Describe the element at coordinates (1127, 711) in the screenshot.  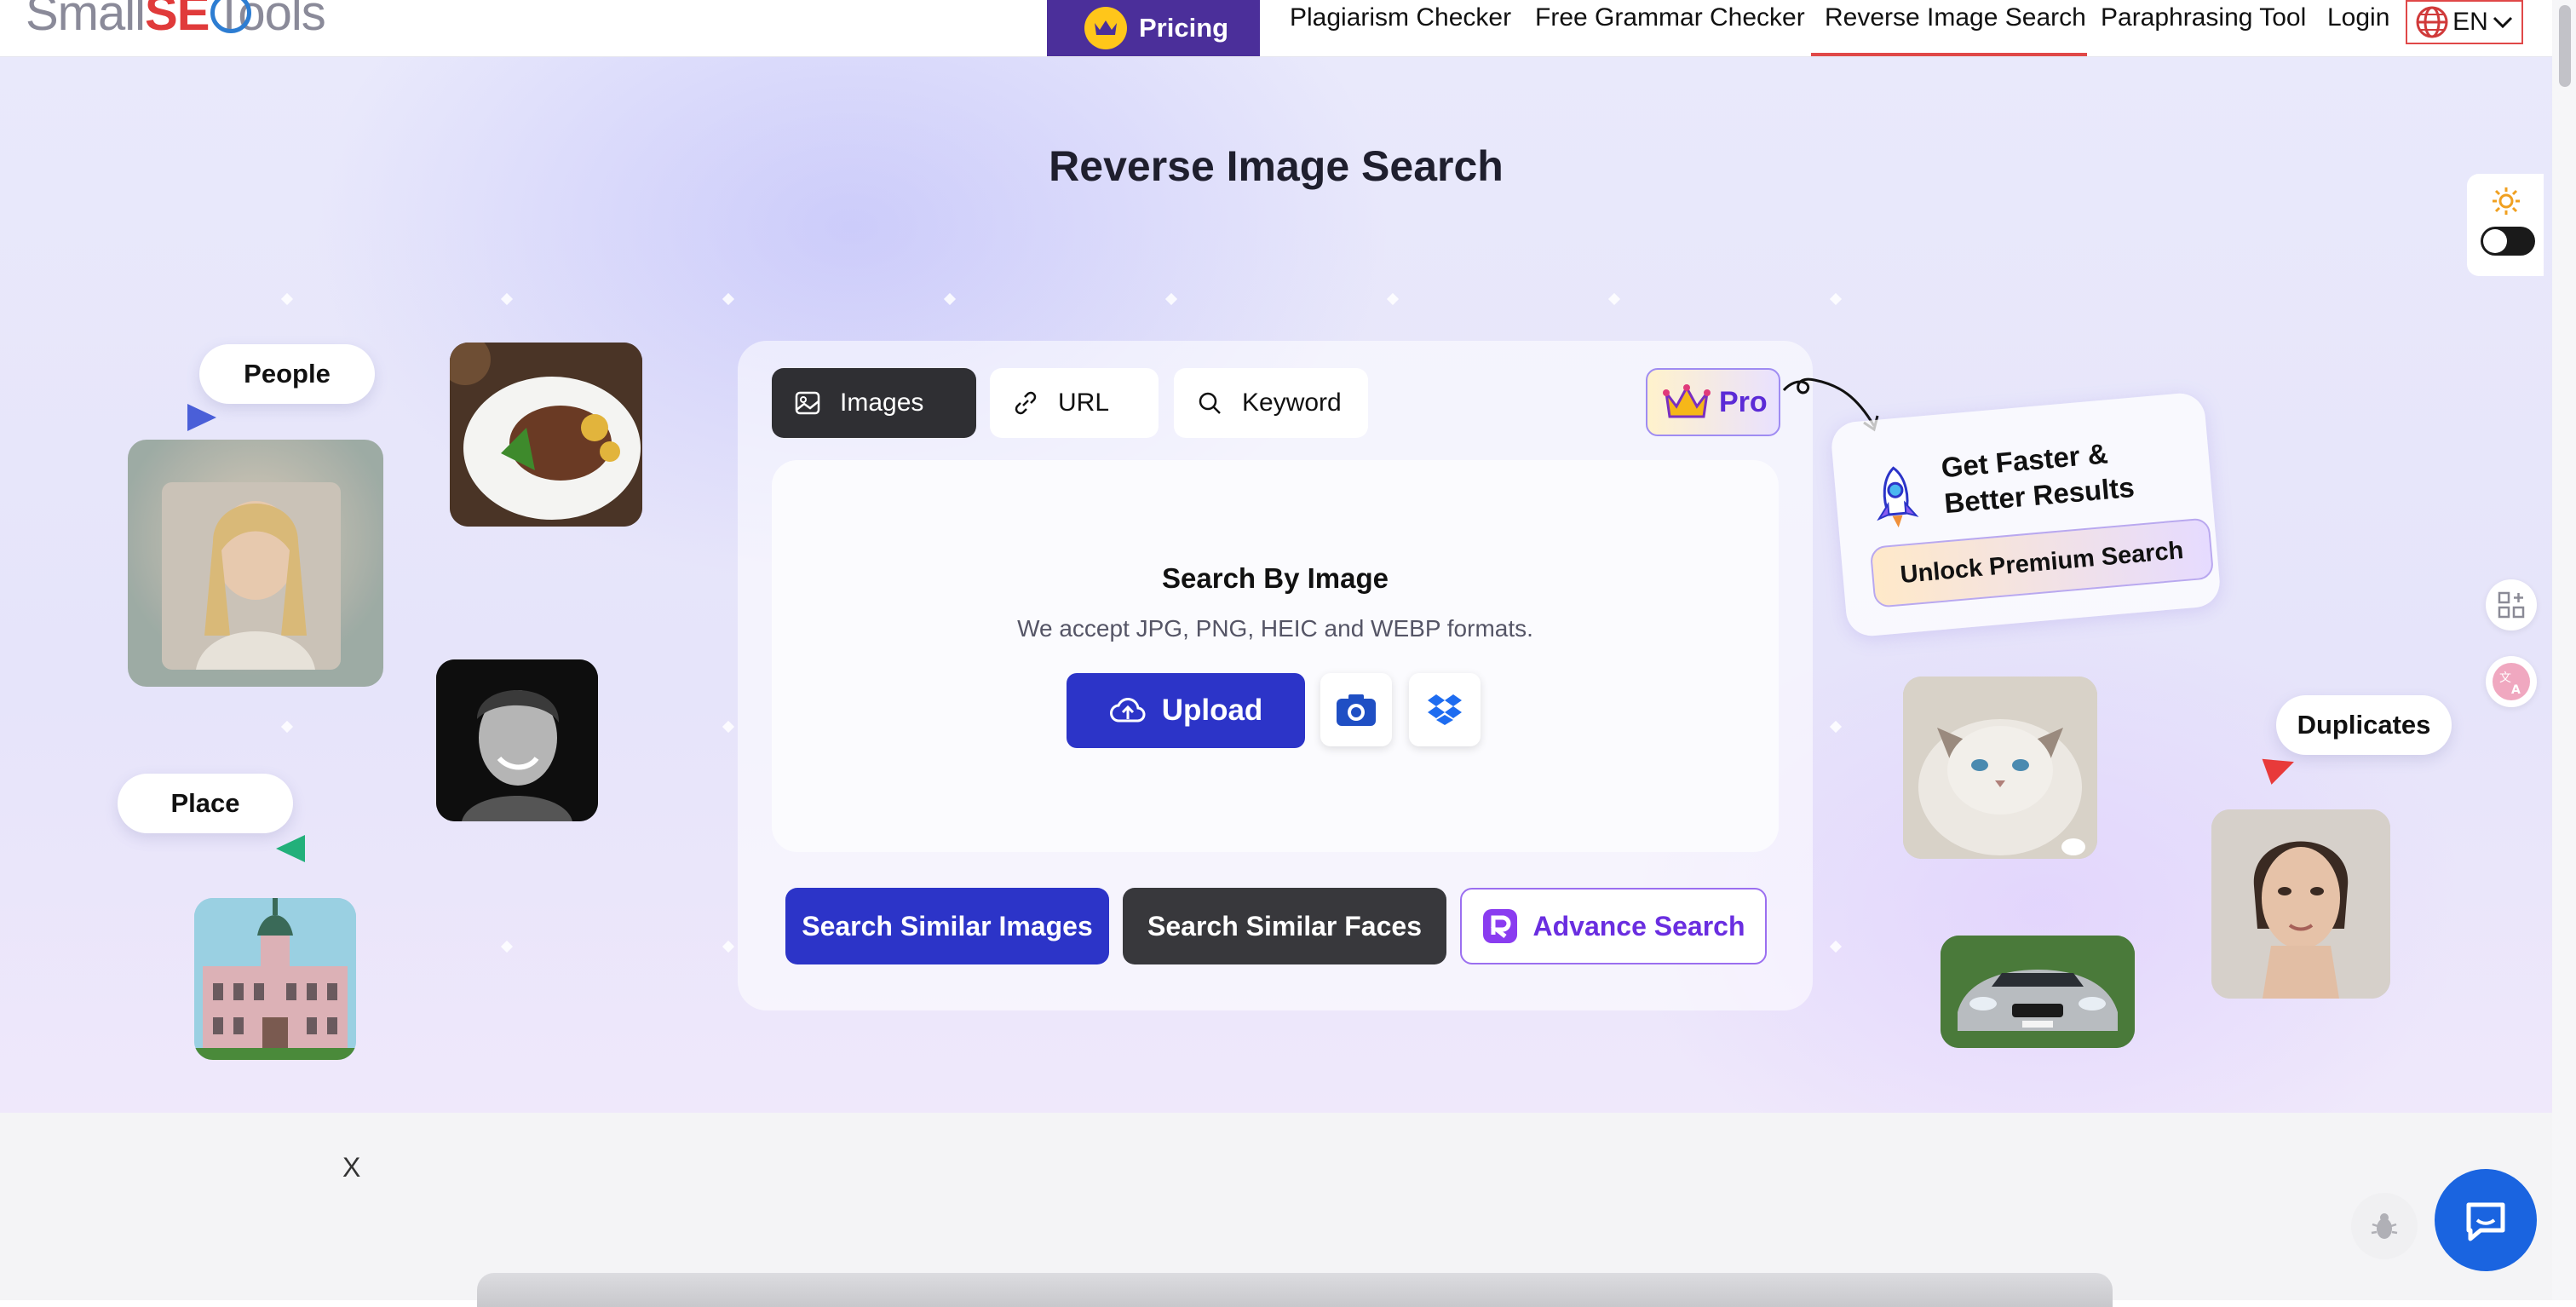
I see `cloud-upload-icon` at that location.